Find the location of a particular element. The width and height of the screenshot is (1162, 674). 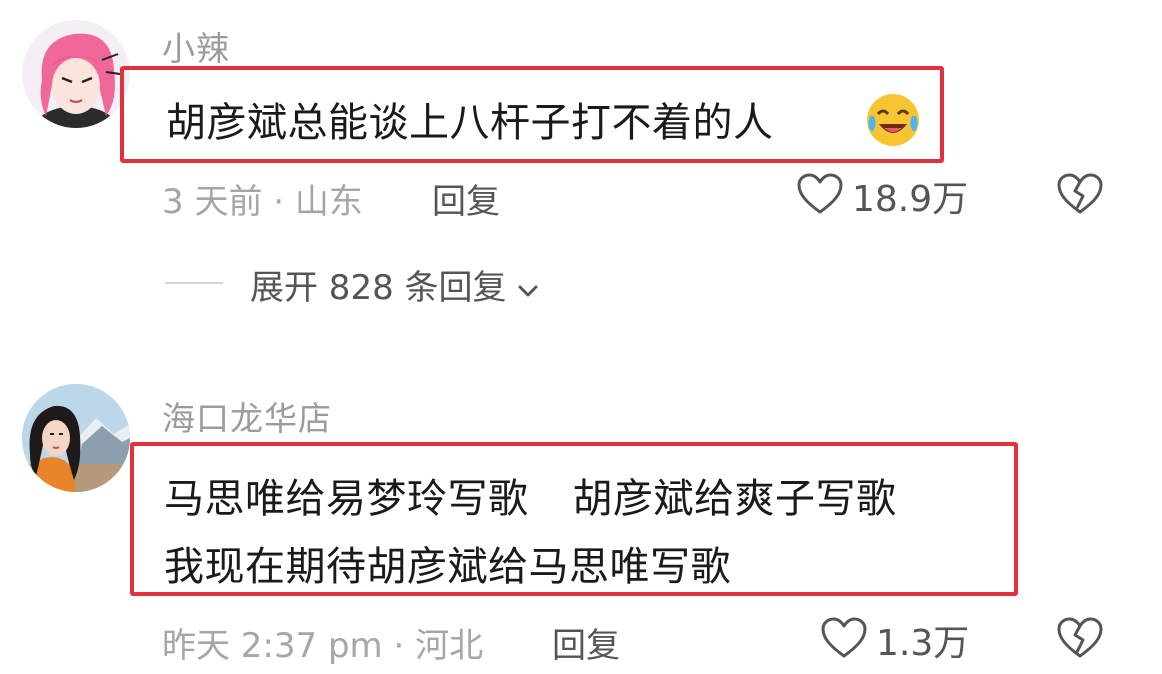

comment-text-segment: 胡彦斌给爽子写歌 is located at coordinates (734, 499).